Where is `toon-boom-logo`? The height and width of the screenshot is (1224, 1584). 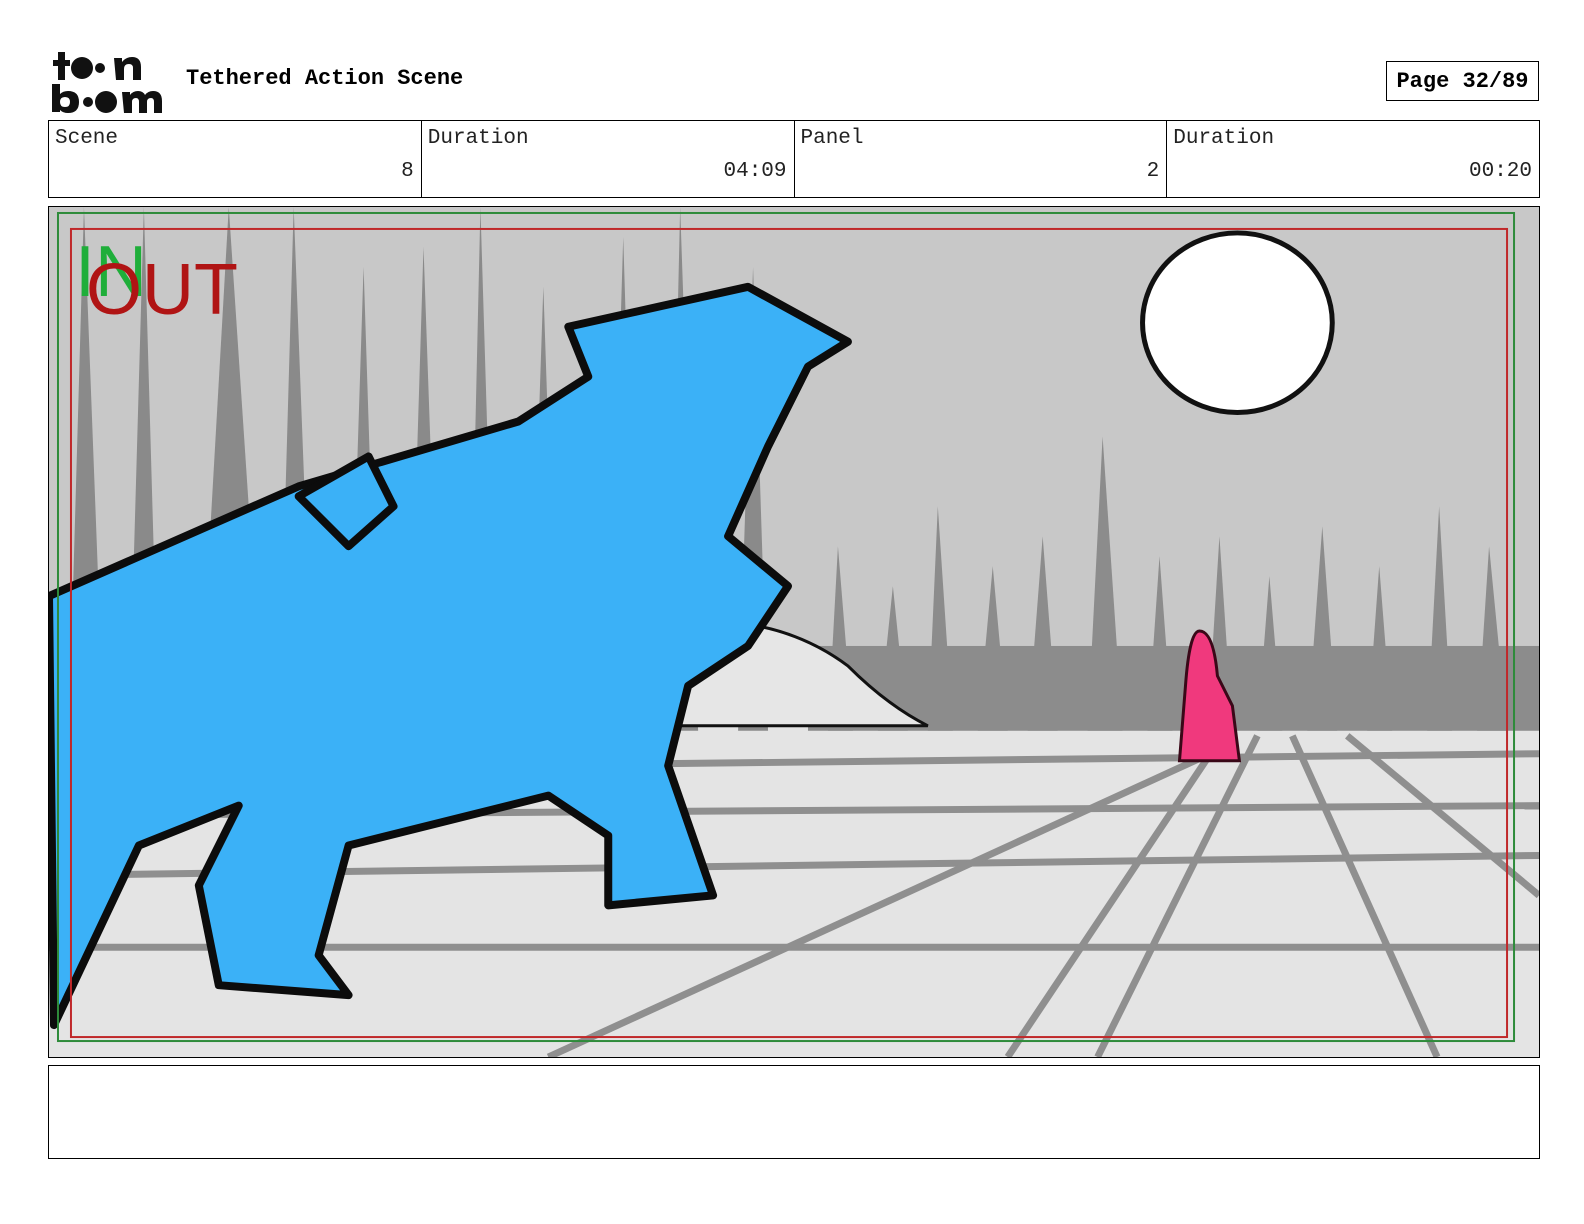
toon-boom-logo is located at coordinates (107, 82).